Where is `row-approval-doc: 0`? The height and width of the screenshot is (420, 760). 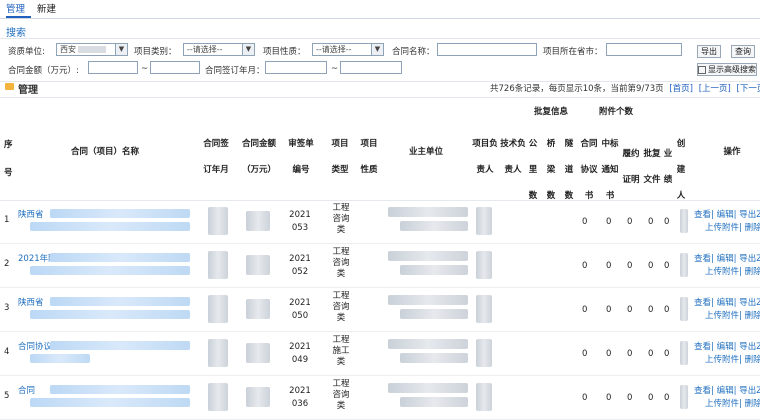
row-approval-doc: 0 is located at coordinates (651, 266).